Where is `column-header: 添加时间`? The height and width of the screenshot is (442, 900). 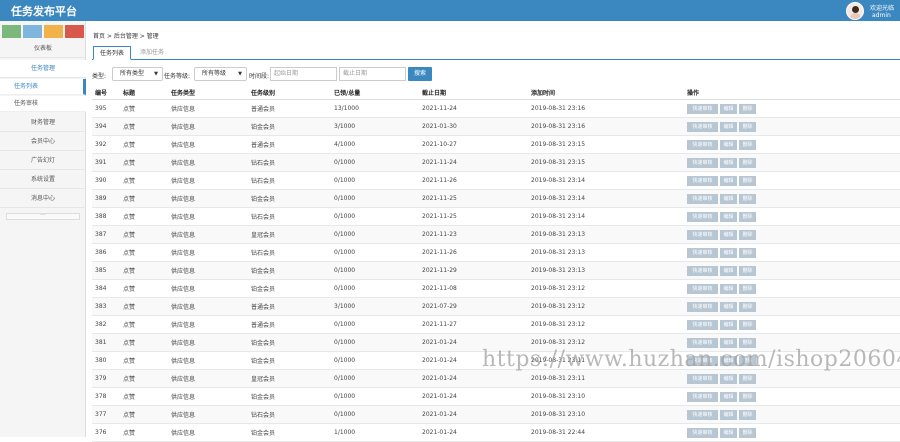
column-header: 添加时间 is located at coordinates (606, 94).